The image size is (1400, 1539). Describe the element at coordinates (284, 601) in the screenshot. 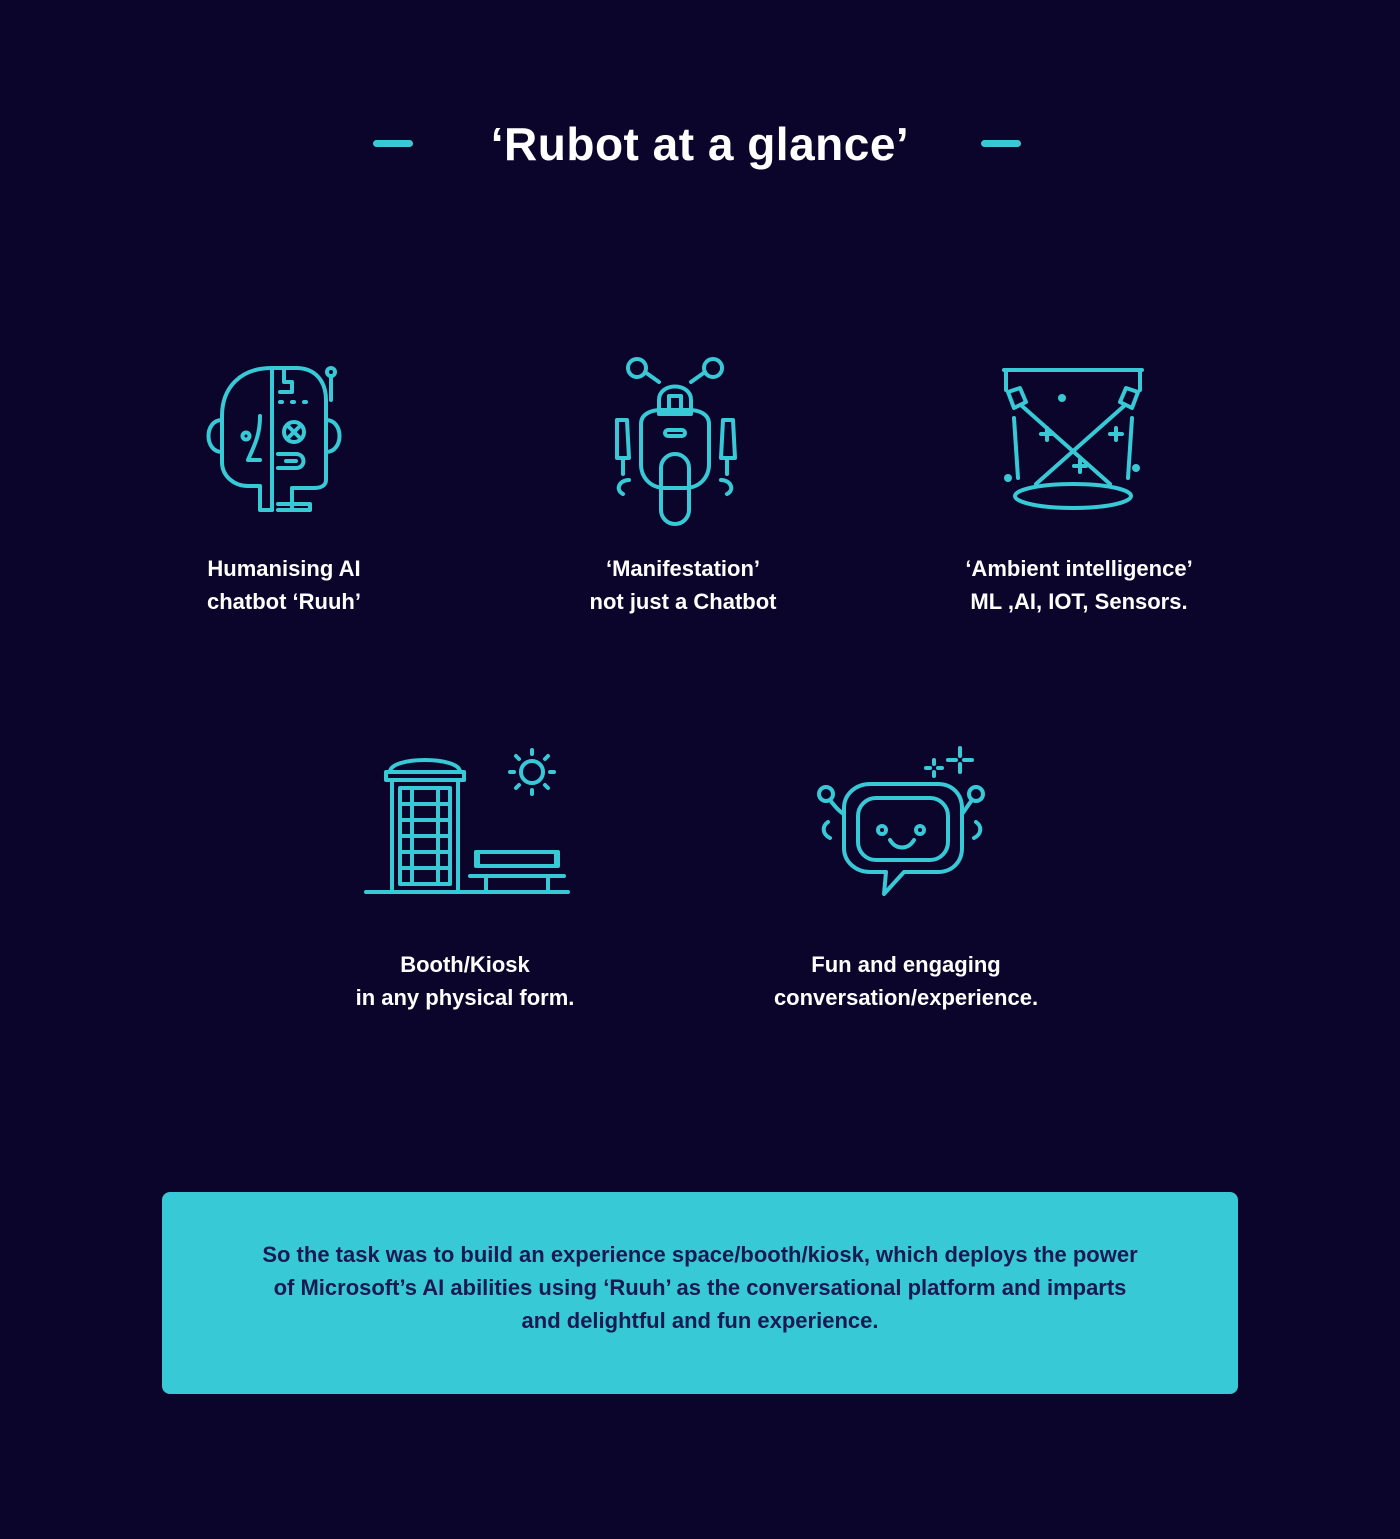

I see `feature-line-2: chatbot ‘Ruuh’` at that location.